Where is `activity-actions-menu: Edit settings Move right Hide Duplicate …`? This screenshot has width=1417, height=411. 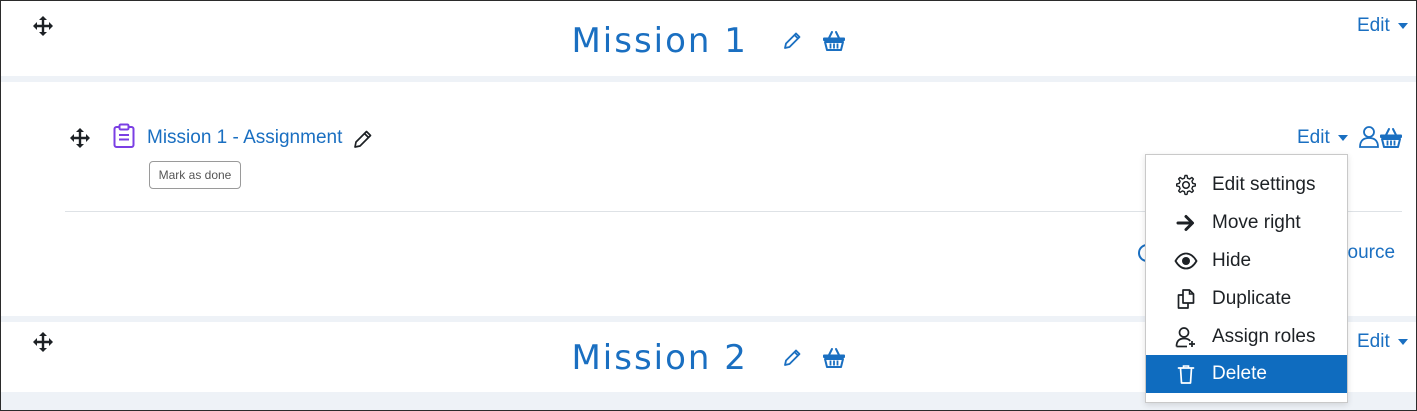 activity-actions-menu: Edit settings Move right Hide Duplicate … is located at coordinates (1246, 278).